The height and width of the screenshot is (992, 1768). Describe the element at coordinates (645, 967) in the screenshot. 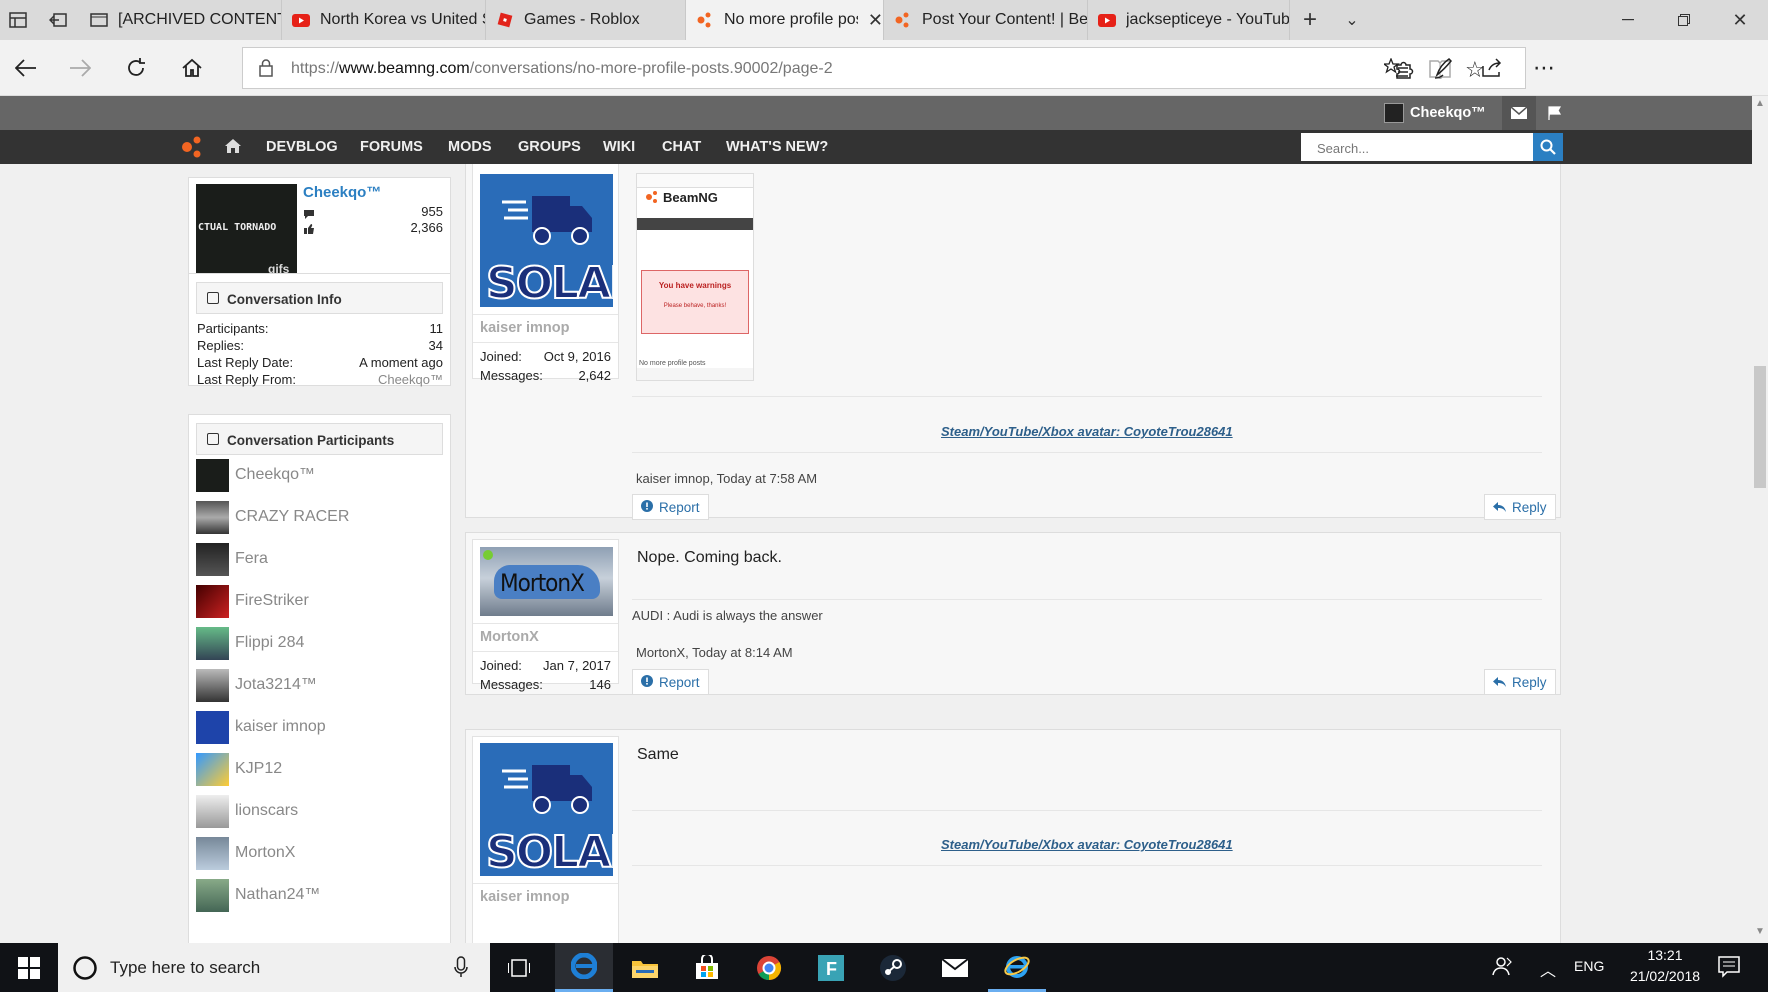

I see `file-explorer-icon` at that location.